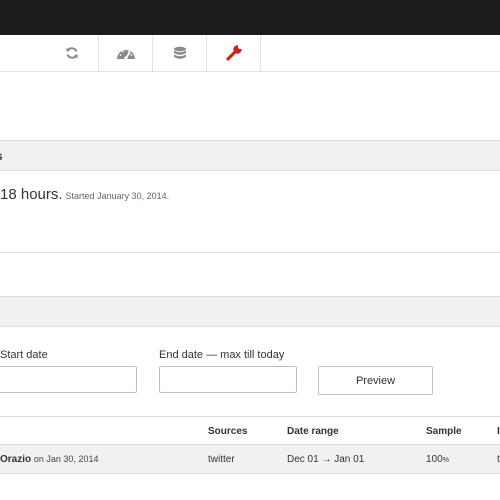 This screenshot has width=500, height=500. Describe the element at coordinates (260, 53) in the screenshot. I see `toolbar-divider` at that location.